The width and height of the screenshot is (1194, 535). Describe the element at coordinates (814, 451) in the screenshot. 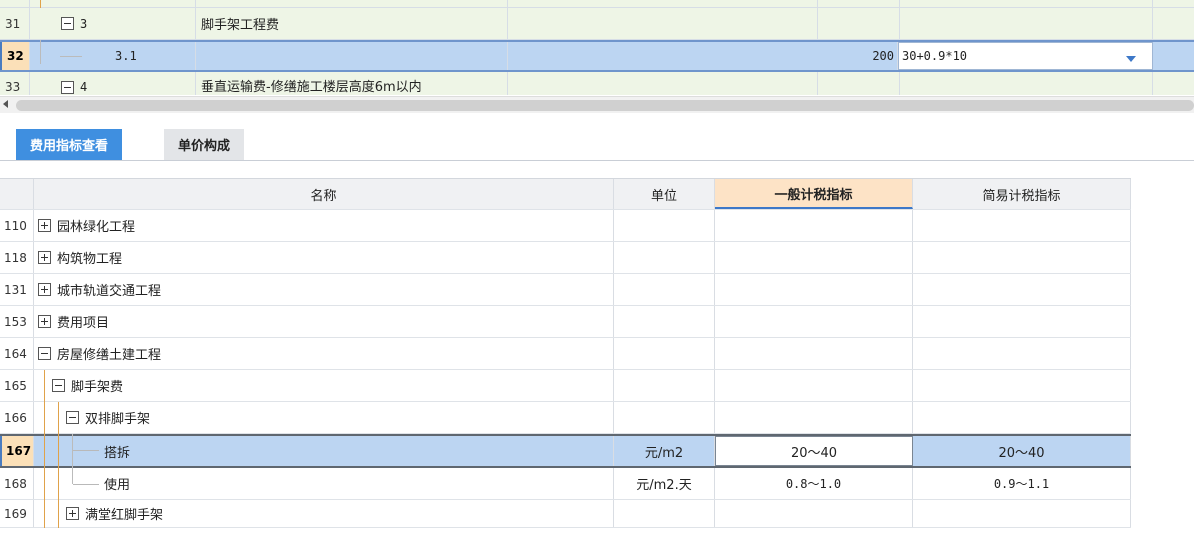

I see `general-tax-value: 20～40` at that location.